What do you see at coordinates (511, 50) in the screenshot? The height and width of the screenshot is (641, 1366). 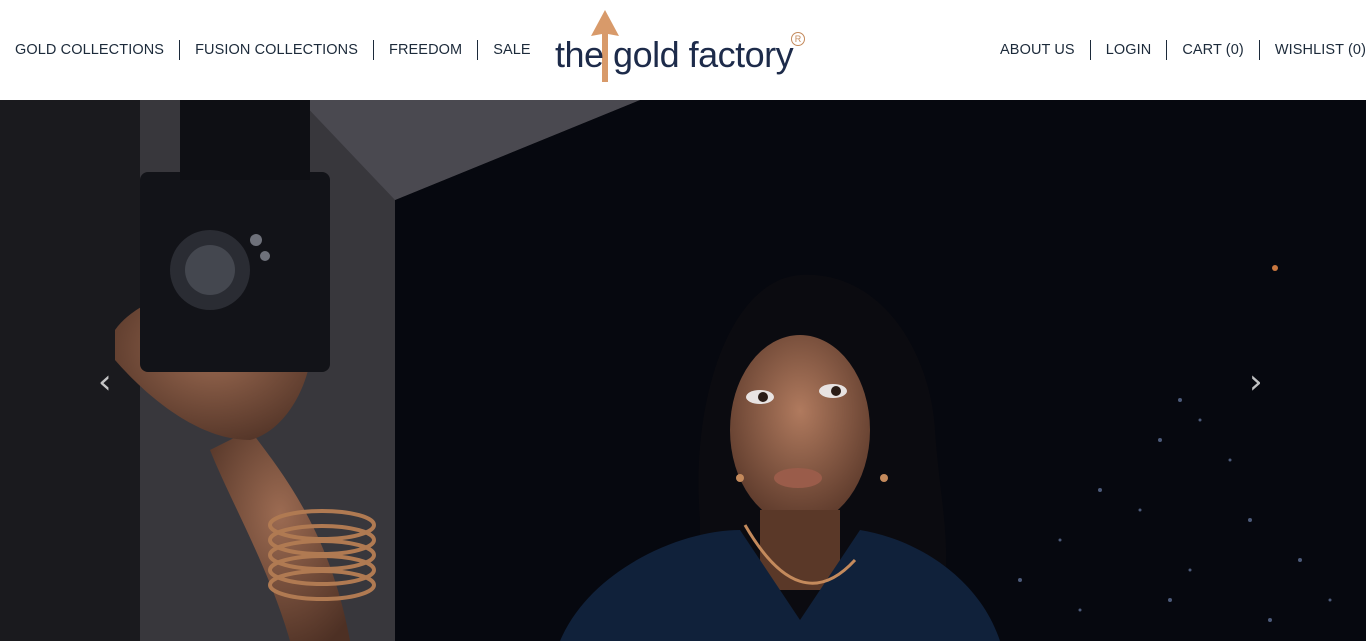 I see `nav-sale: SALE` at bounding box center [511, 50].